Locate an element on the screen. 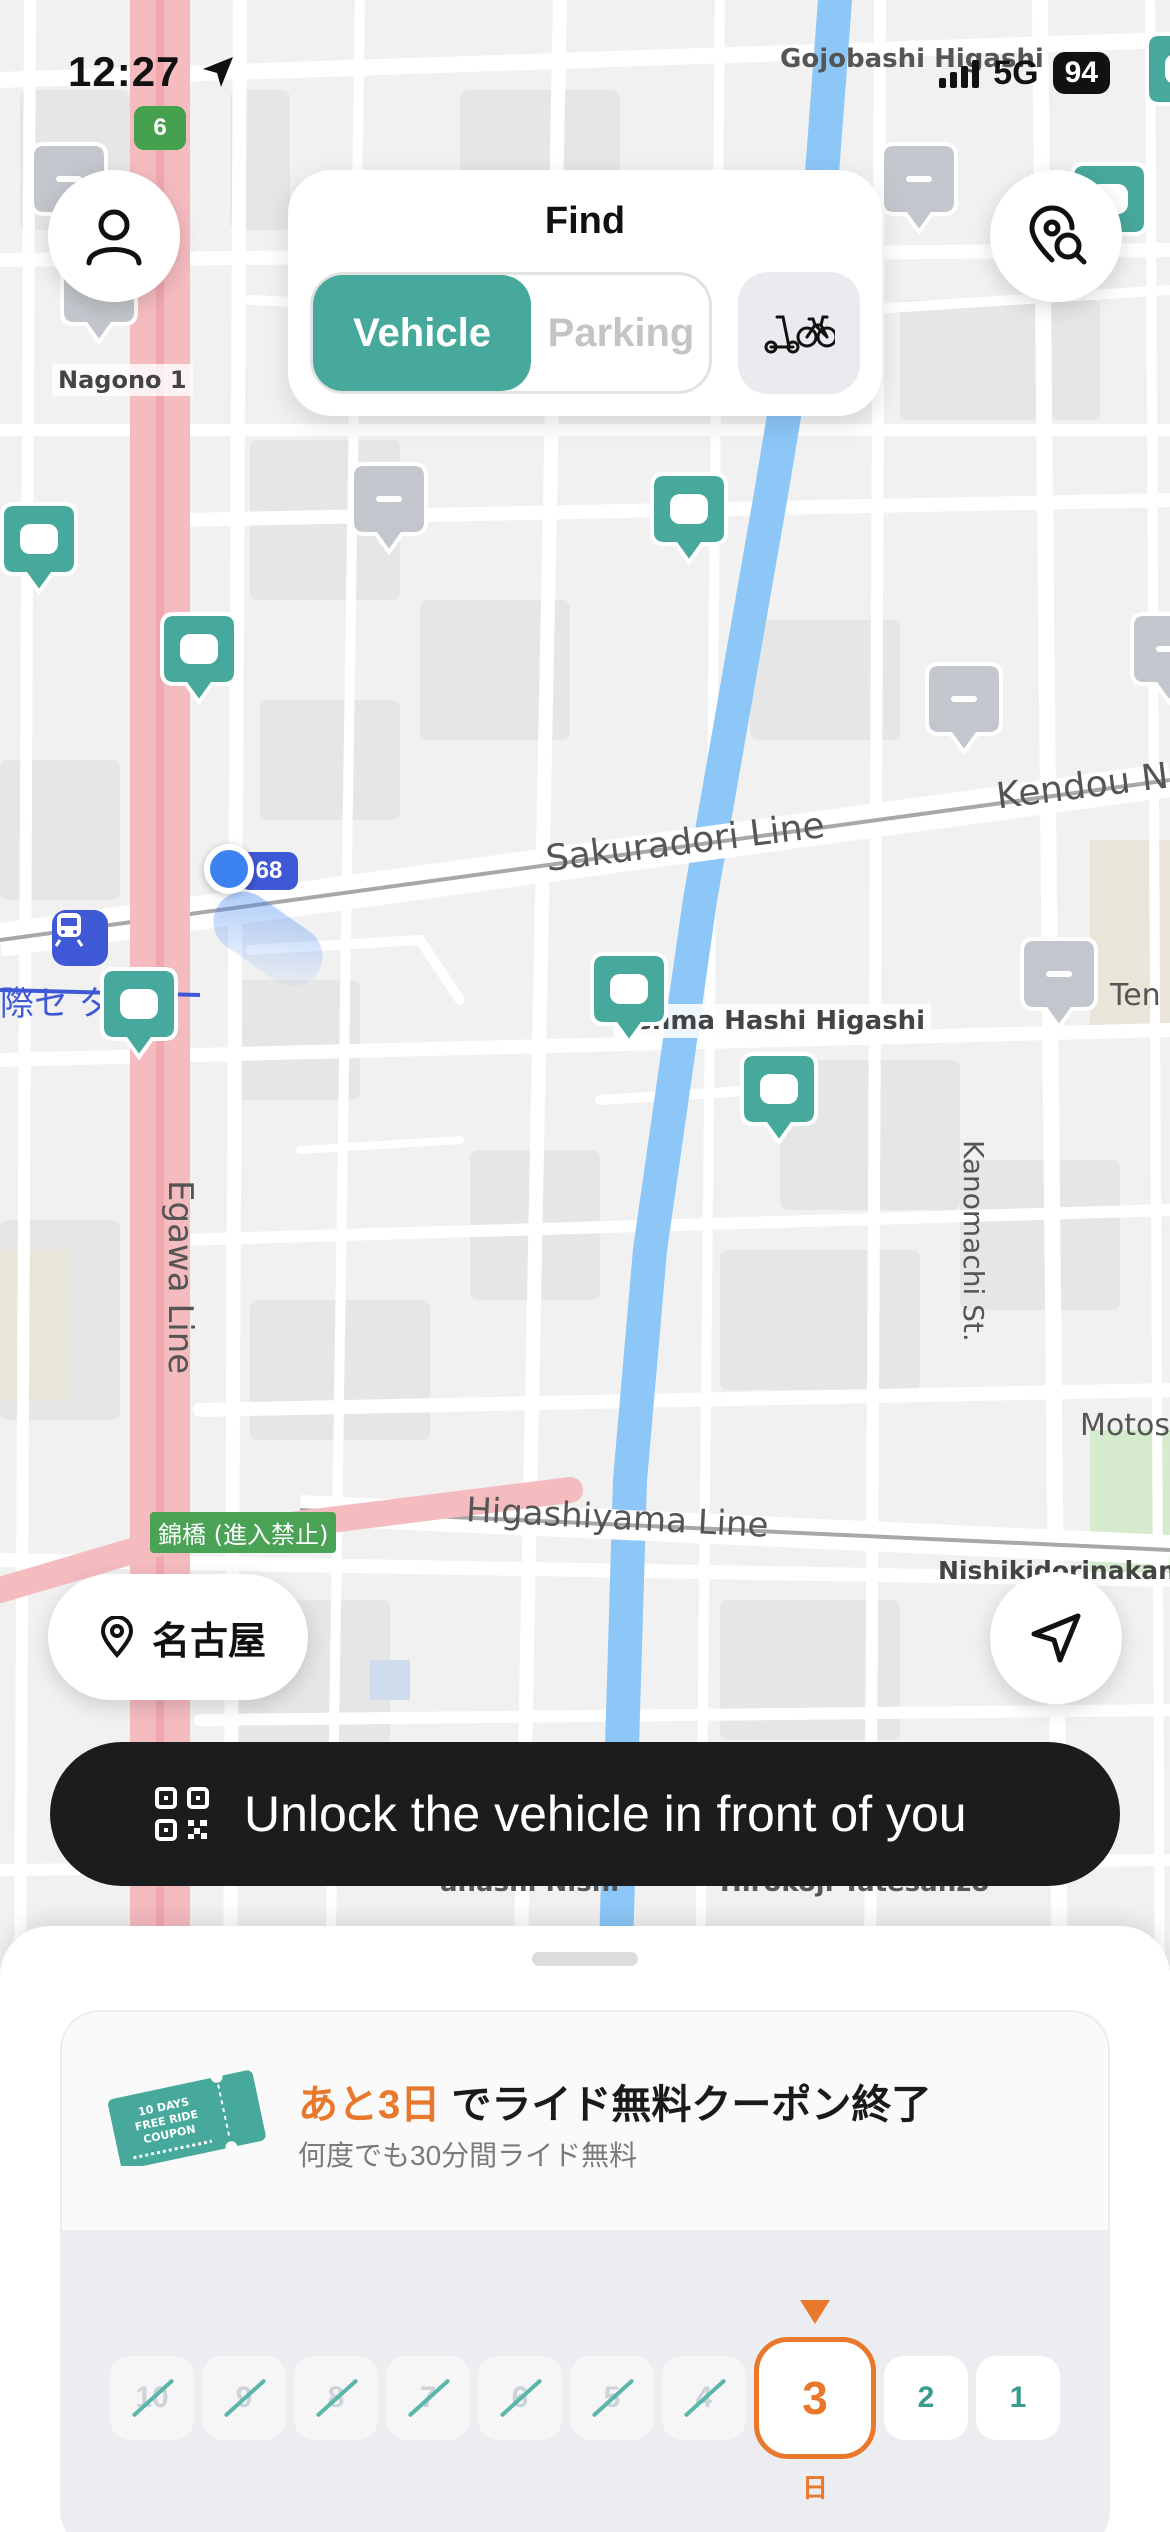 This screenshot has height=2532, width=1170. route-shield-6: 6 is located at coordinates (160, 128).